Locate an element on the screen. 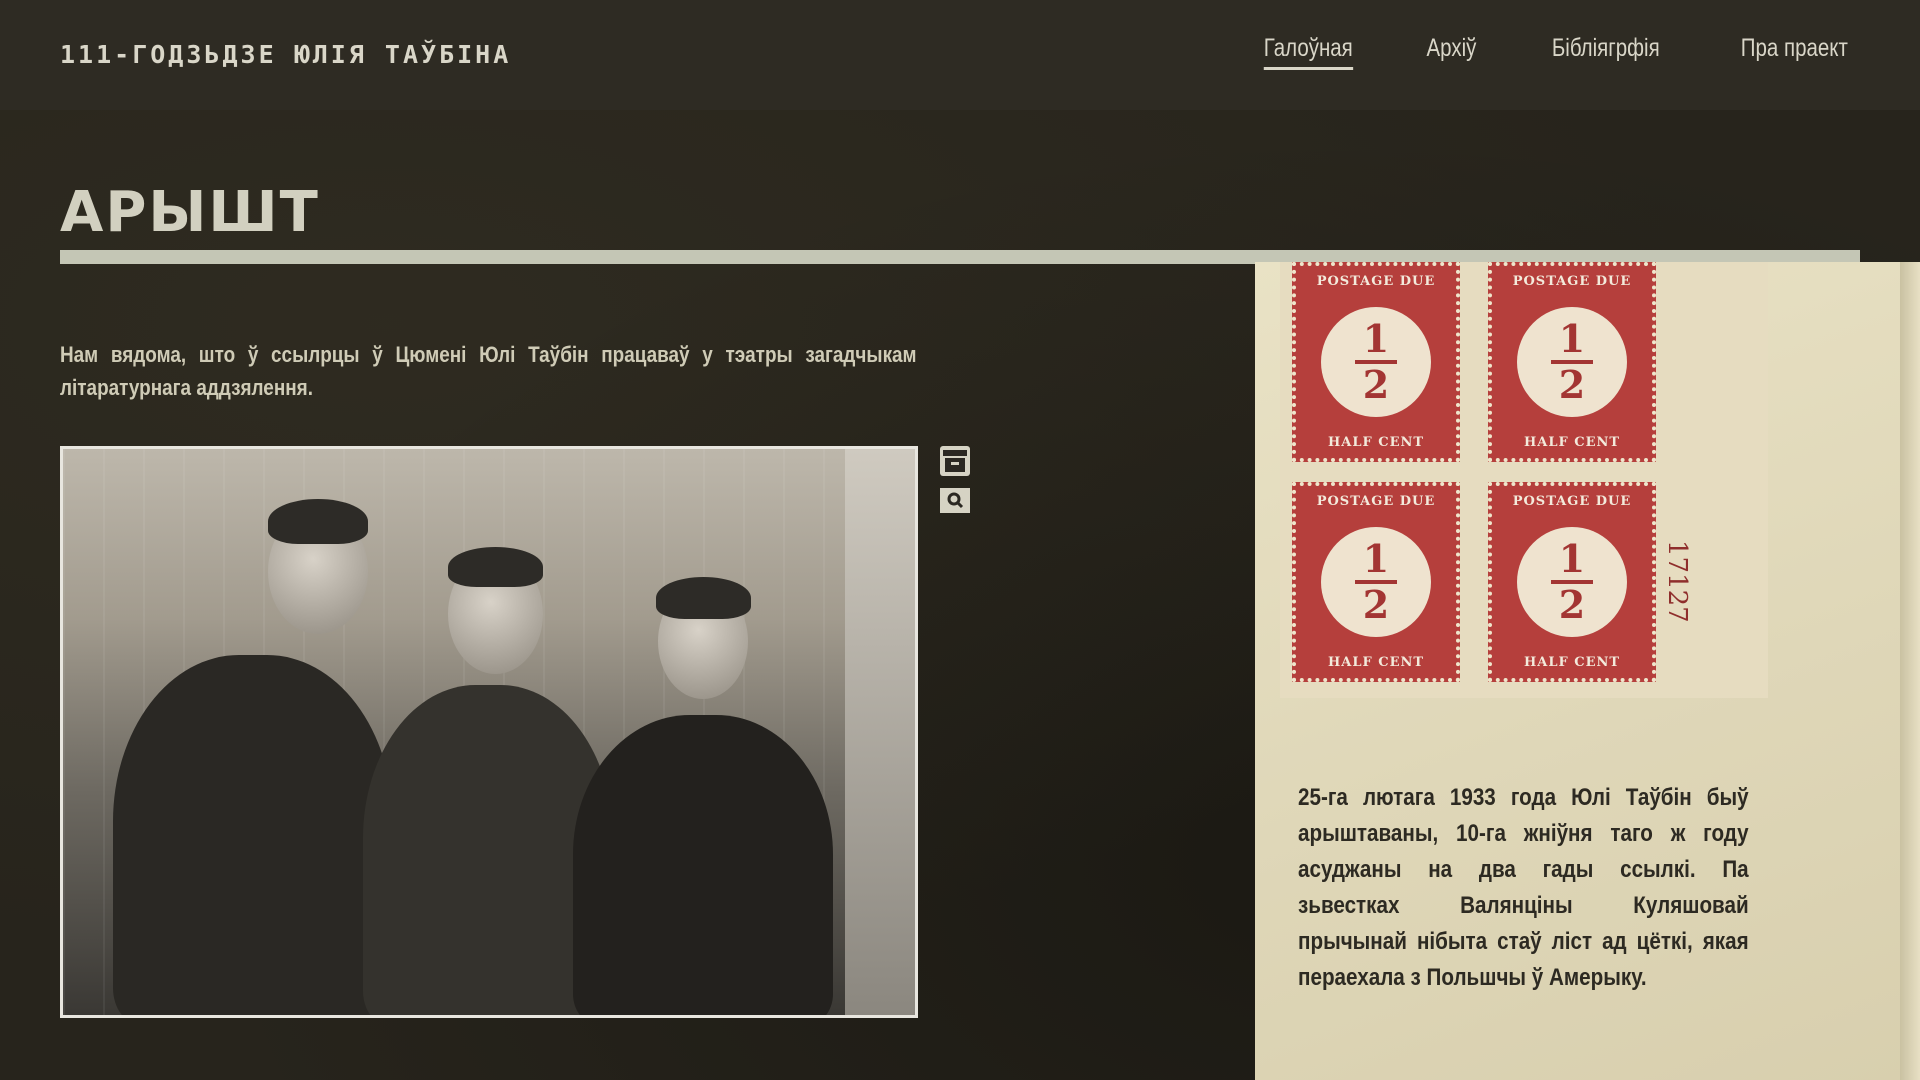 Image resolution: width=1920 pixels, height=1080 pixels. search-icon is located at coordinates (955, 500).